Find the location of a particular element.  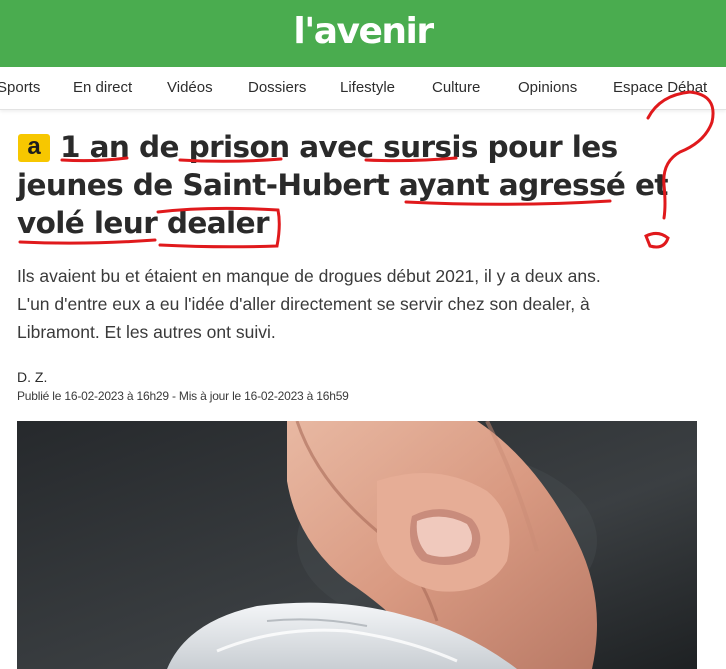

nav-item-dossiers: Dossiers is located at coordinates (277, 88).